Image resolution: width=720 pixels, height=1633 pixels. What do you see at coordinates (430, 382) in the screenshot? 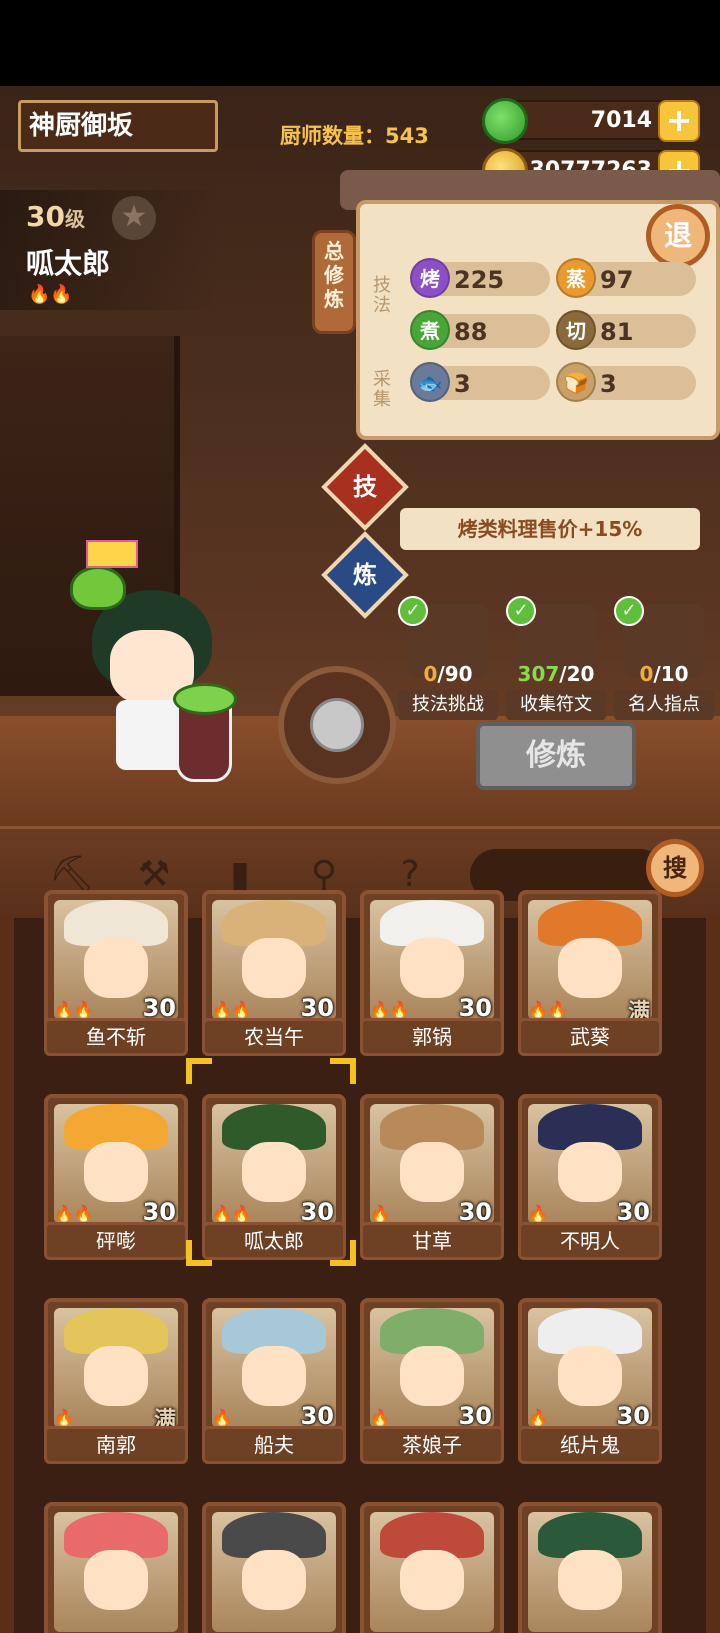
I see `fish-icon: 🐟` at bounding box center [430, 382].